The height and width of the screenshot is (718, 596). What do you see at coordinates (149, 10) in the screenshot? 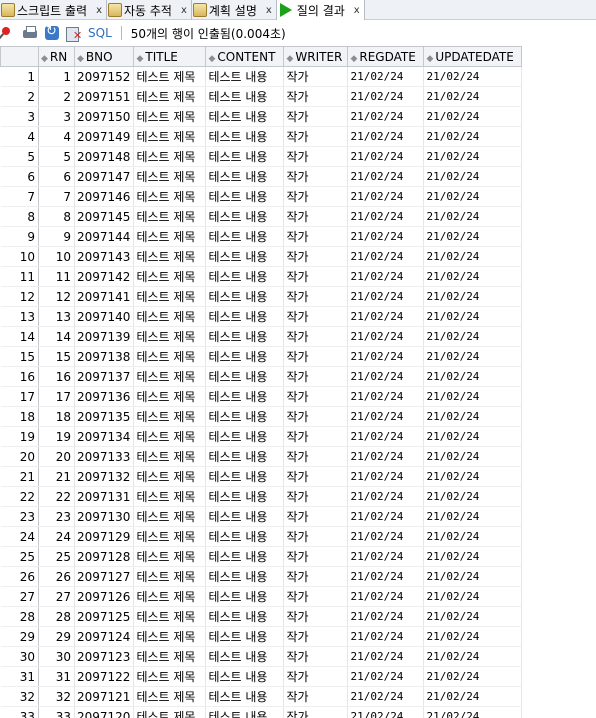
I see `tab-autotrace: 자동 추적 x` at bounding box center [149, 10].